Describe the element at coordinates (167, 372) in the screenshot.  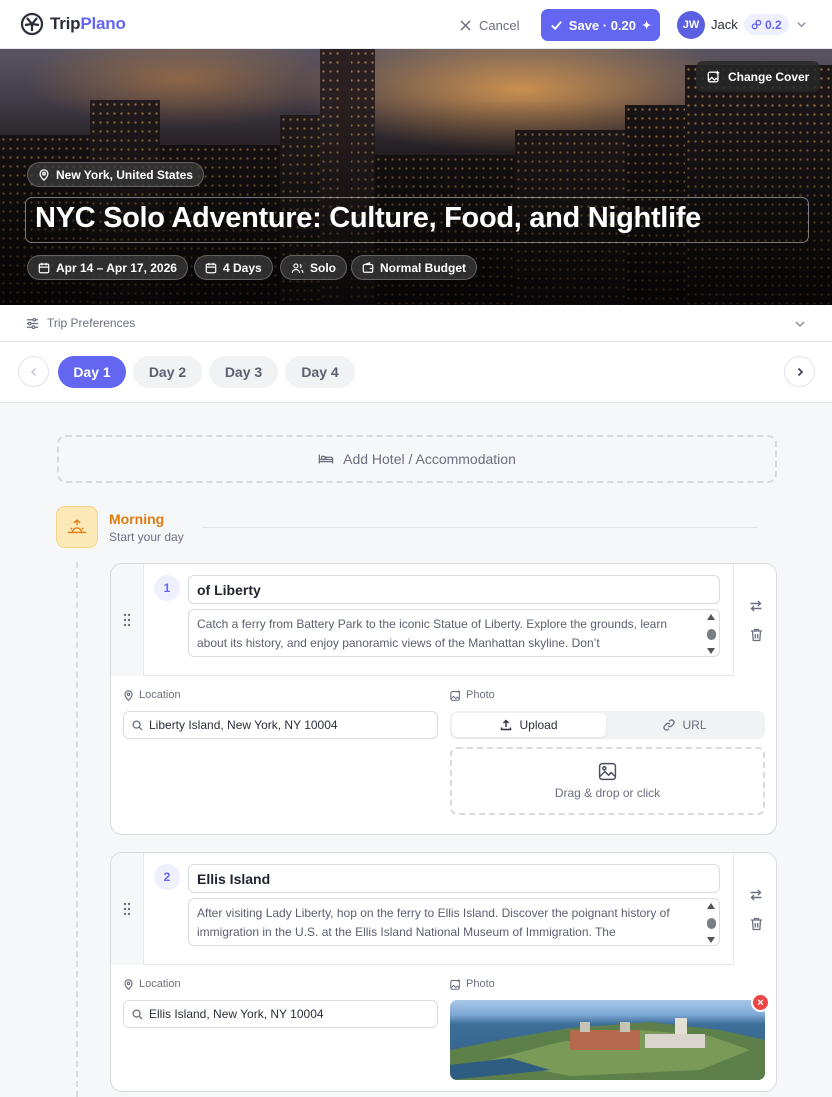
I see `tab-day-2: Day 2` at that location.